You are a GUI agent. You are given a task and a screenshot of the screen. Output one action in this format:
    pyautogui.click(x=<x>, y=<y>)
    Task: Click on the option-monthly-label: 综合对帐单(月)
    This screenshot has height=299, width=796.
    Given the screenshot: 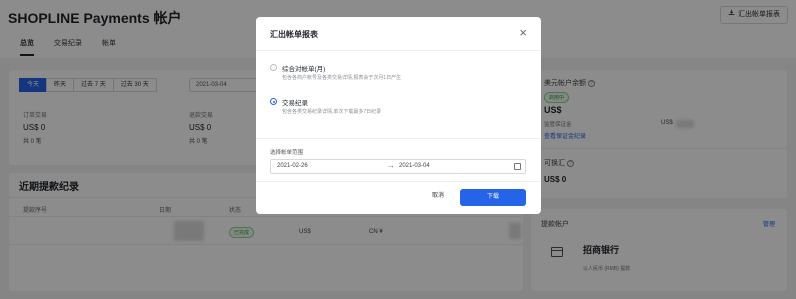 What is the action you would take?
    pyautogui.click(x=303, y=68)
    